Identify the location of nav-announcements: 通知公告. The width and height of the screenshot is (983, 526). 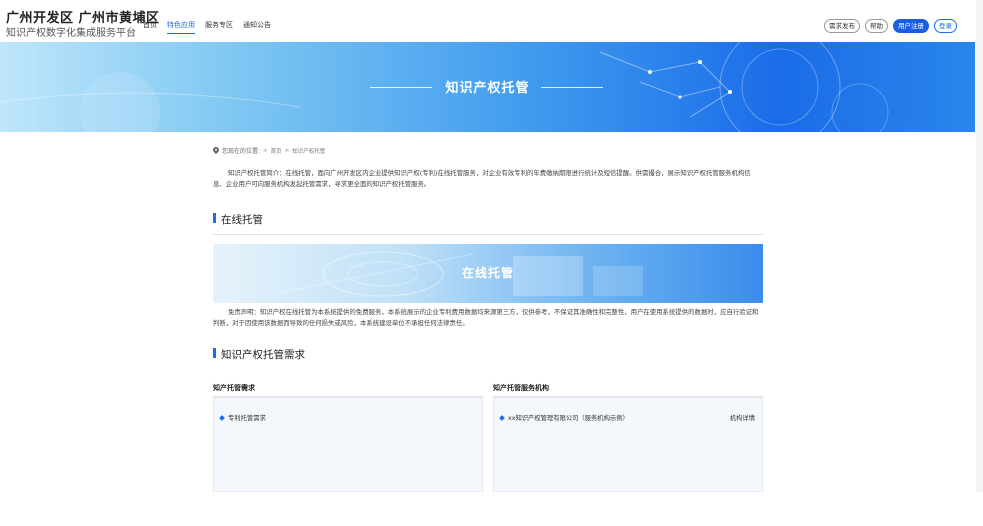
(257, 27).